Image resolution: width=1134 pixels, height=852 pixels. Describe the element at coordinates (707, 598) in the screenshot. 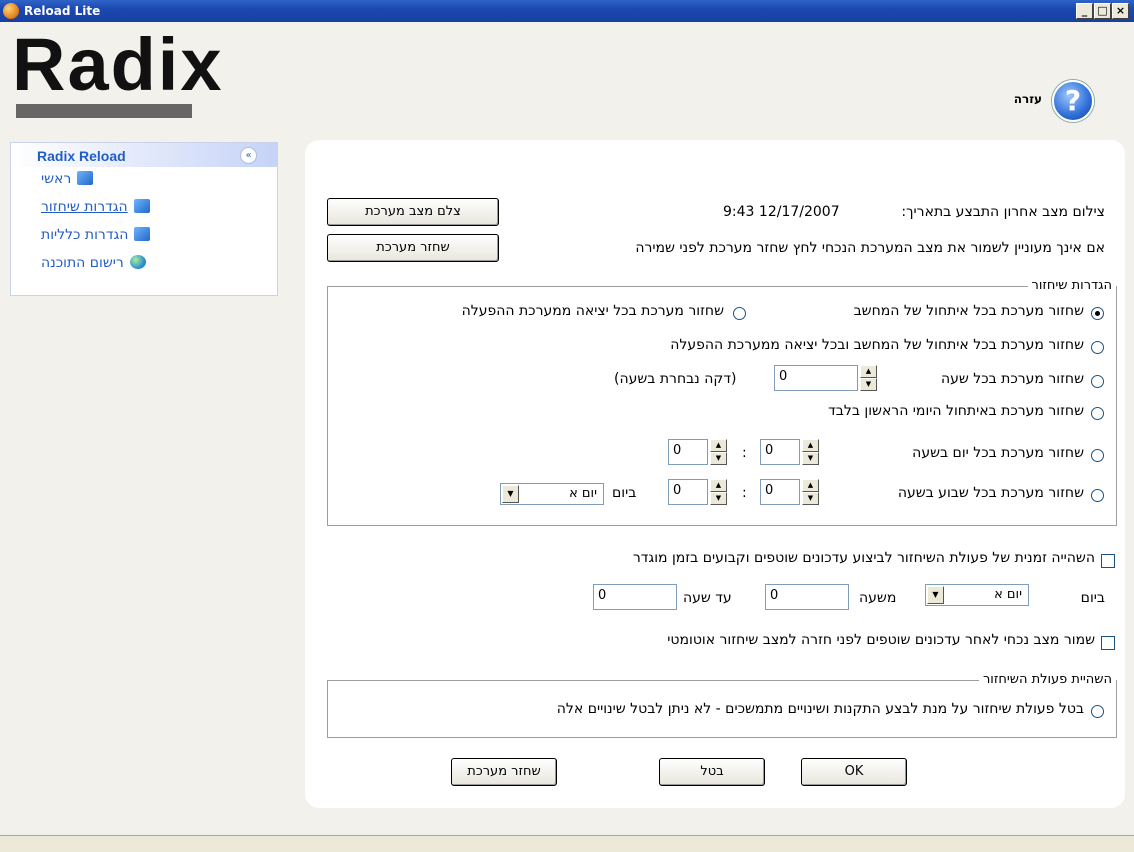

I see `suspend-to-label: עד שעה` at that location.